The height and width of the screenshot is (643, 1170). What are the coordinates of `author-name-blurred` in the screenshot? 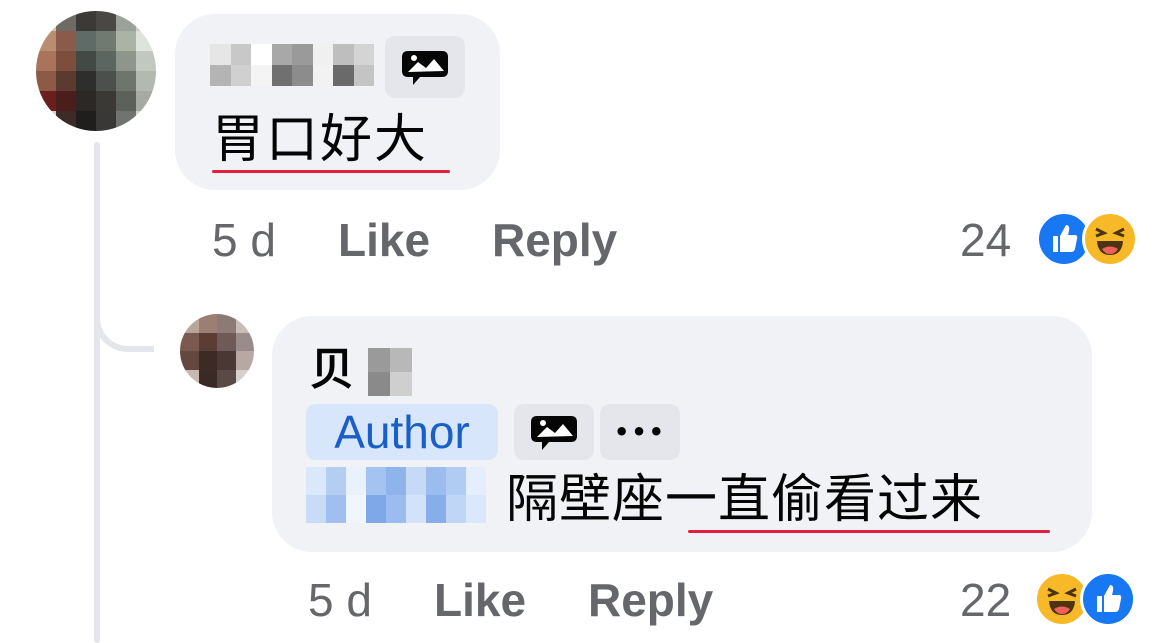 It's located at (390, 372).